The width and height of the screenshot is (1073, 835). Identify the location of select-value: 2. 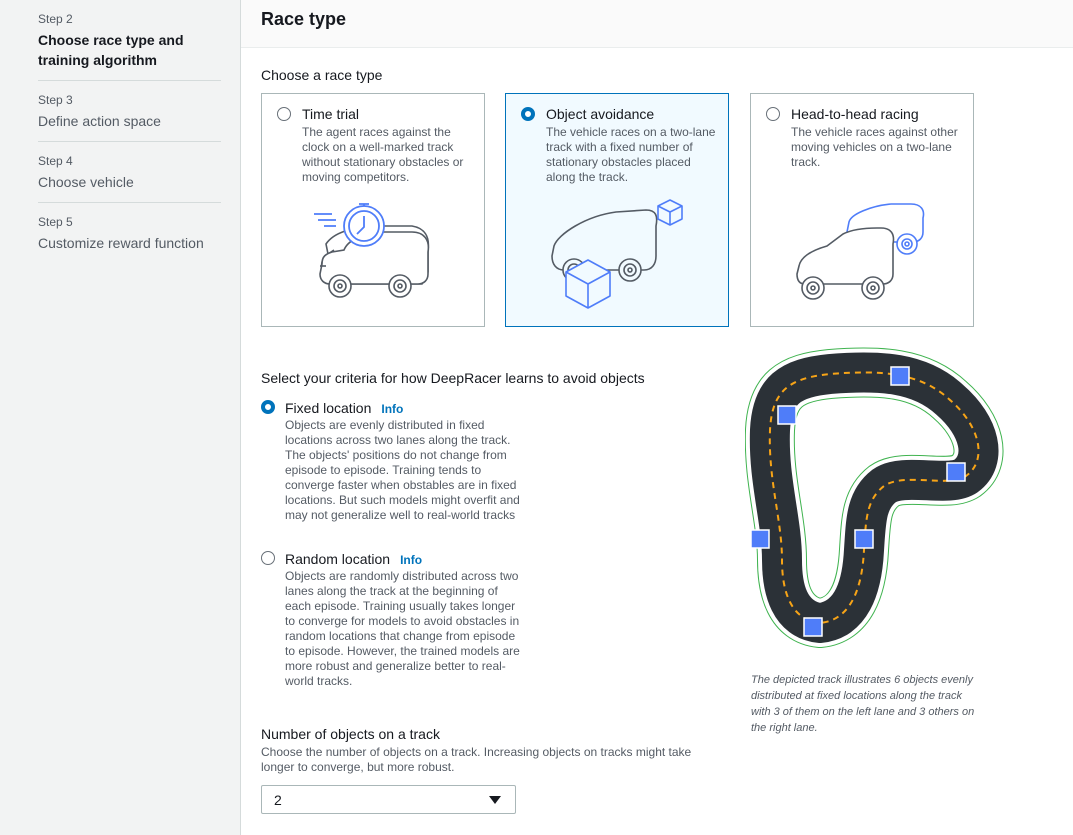
(278, 800).